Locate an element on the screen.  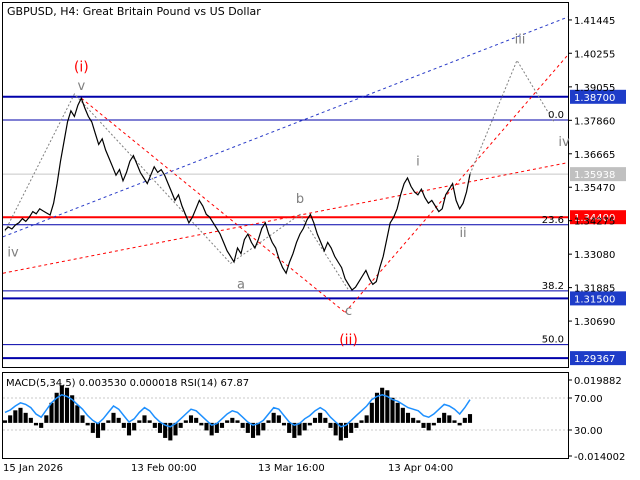
wave-label: b is located at coordinates (300, 199).